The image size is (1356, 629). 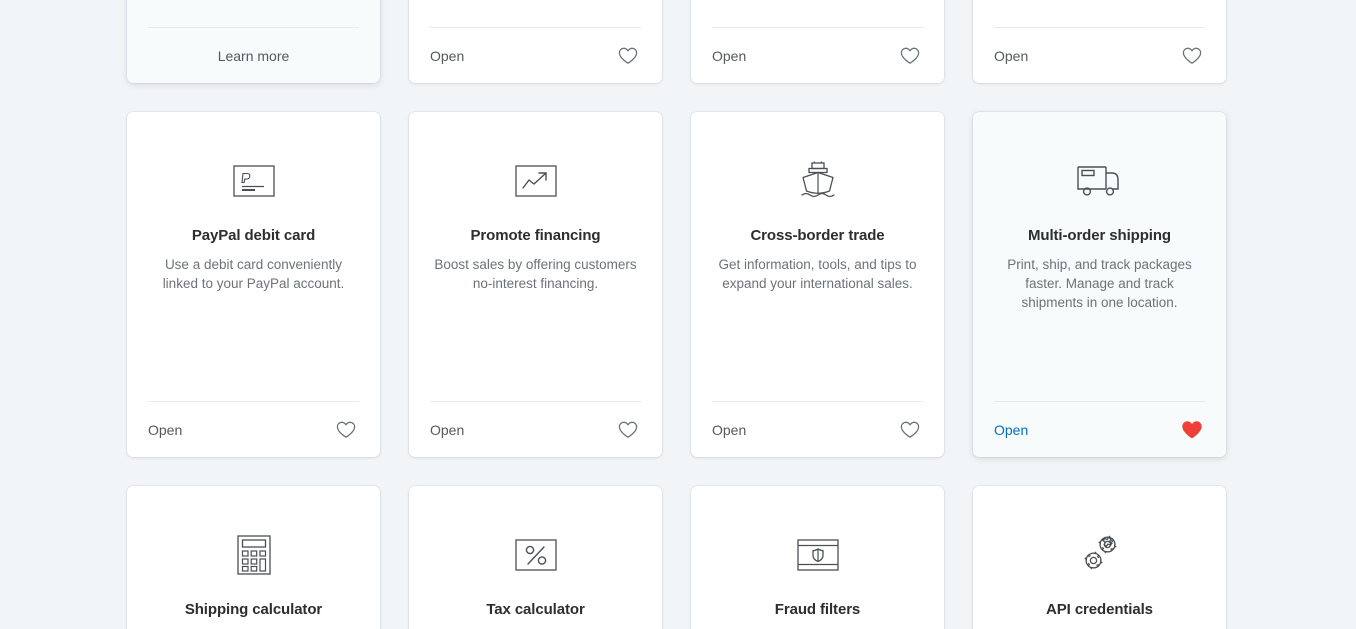 I want to click on ship-icon, so click(x=818, y=181).